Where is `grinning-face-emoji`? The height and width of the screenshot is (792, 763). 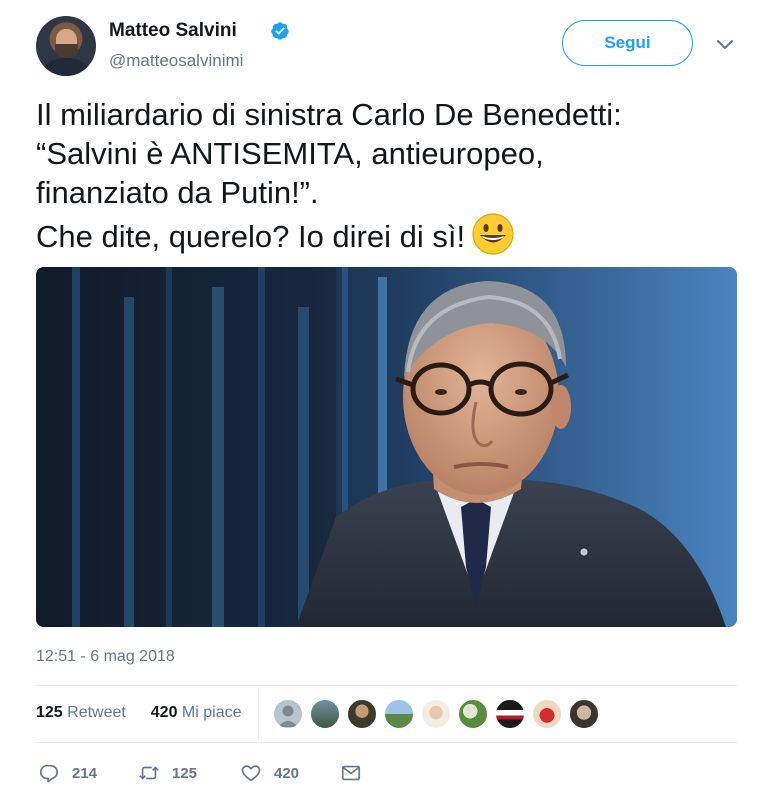
grinning-face-emoji is located at coordinates (493, 234).